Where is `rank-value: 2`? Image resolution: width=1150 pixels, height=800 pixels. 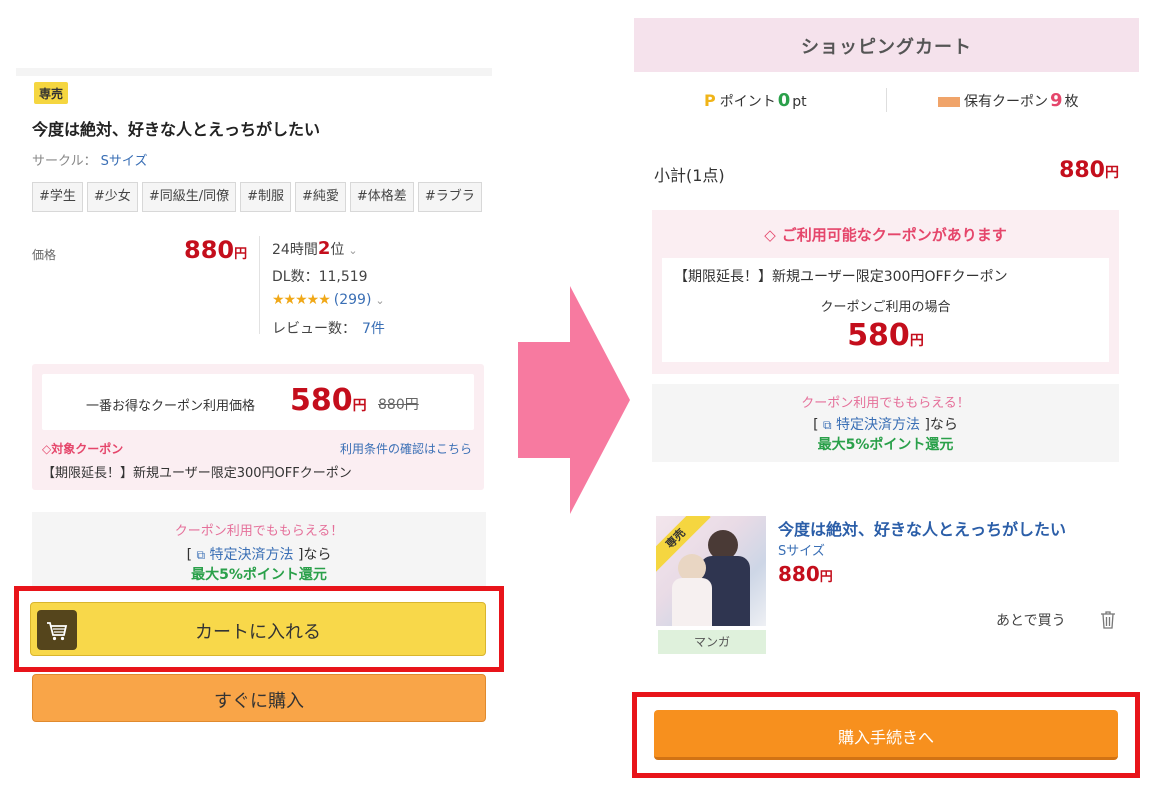 rank-value: 2 is located at coordinates (324, 248).